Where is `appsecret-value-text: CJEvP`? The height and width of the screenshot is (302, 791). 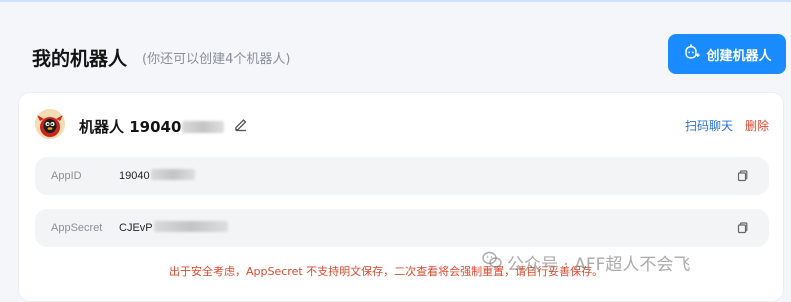 appsecret-value-text: CJEvP is located at coordinates (136, 228).